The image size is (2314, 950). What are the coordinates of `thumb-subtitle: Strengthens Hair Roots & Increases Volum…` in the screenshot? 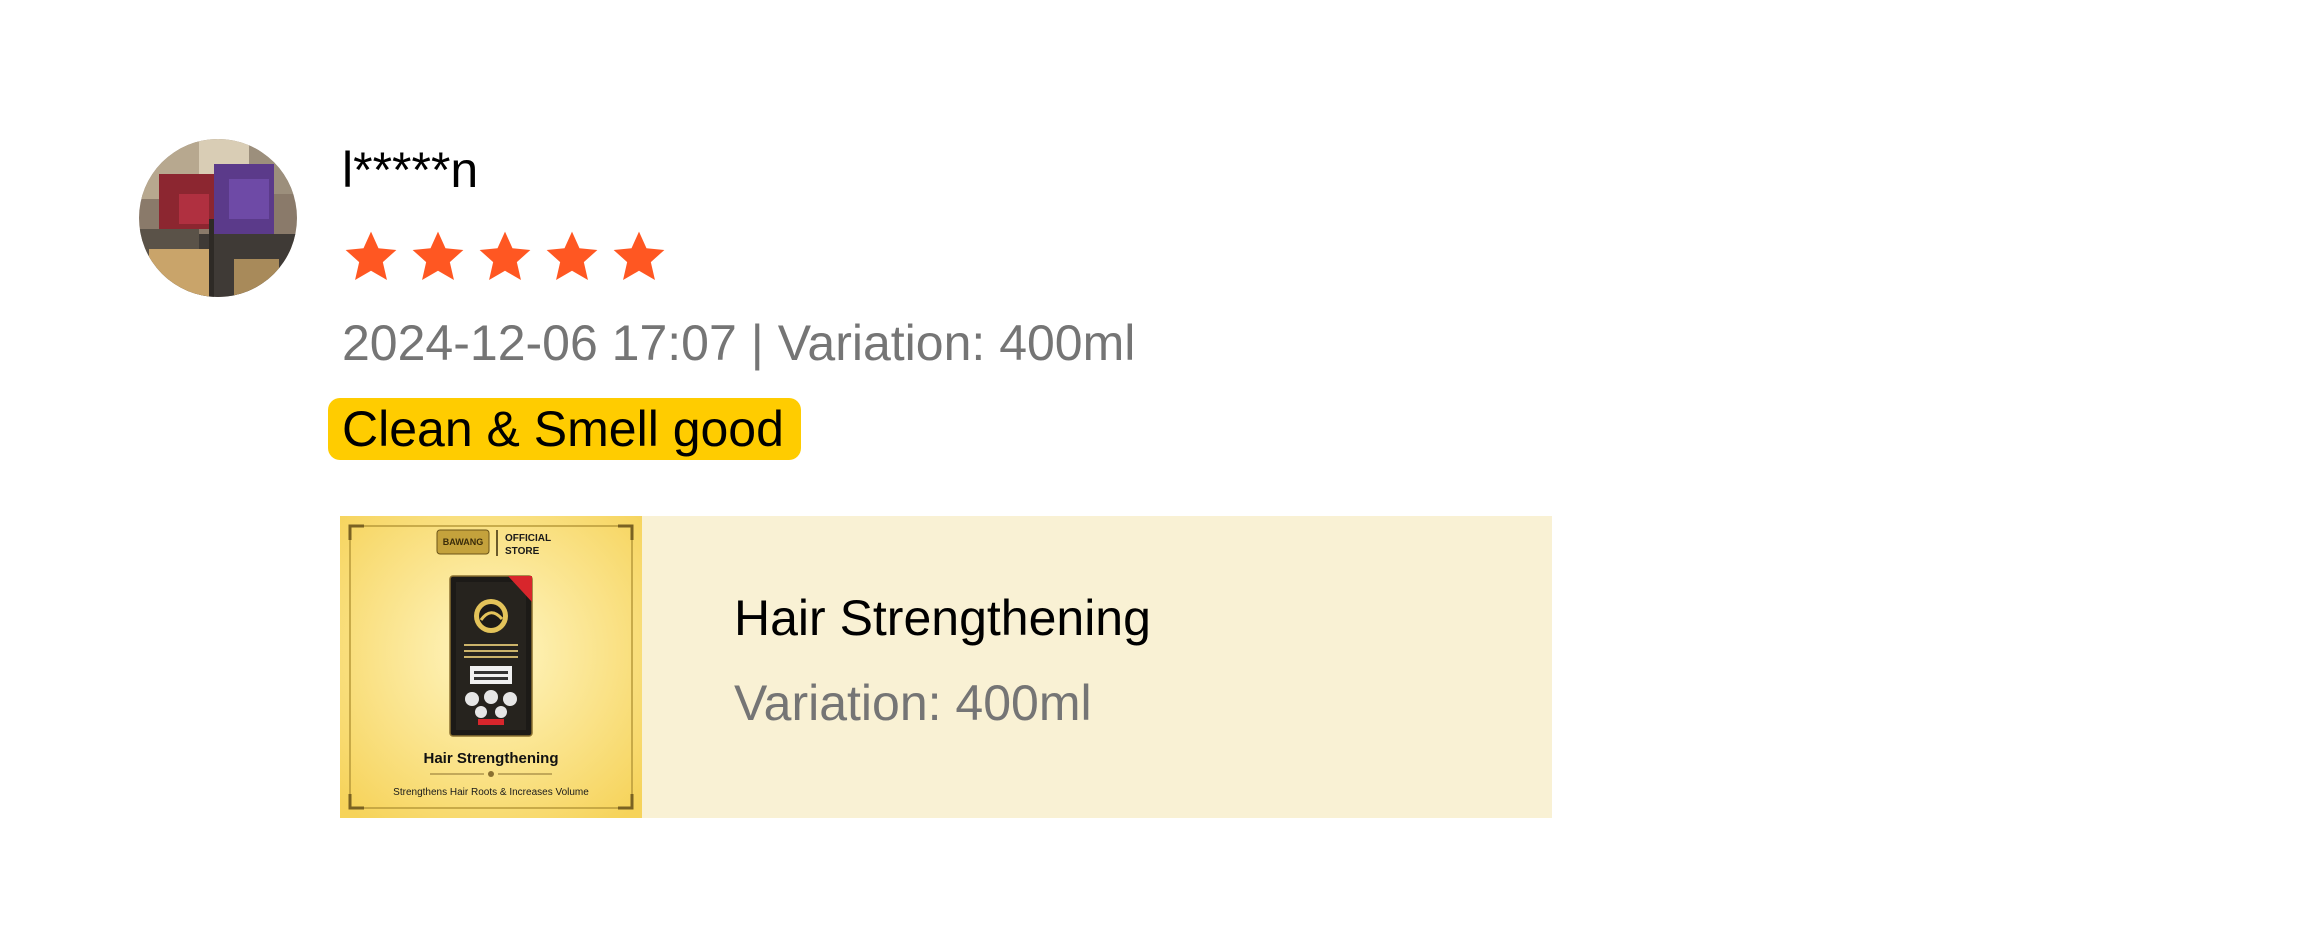 It's located at (491, 792).